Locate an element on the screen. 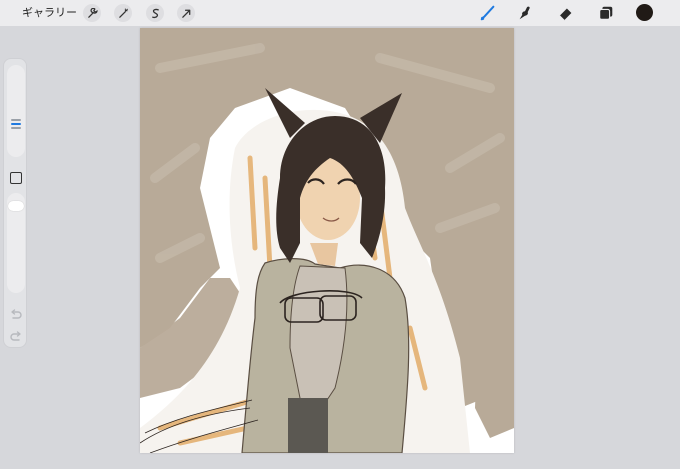  eraser-icon is located at coordinates (566, 13).